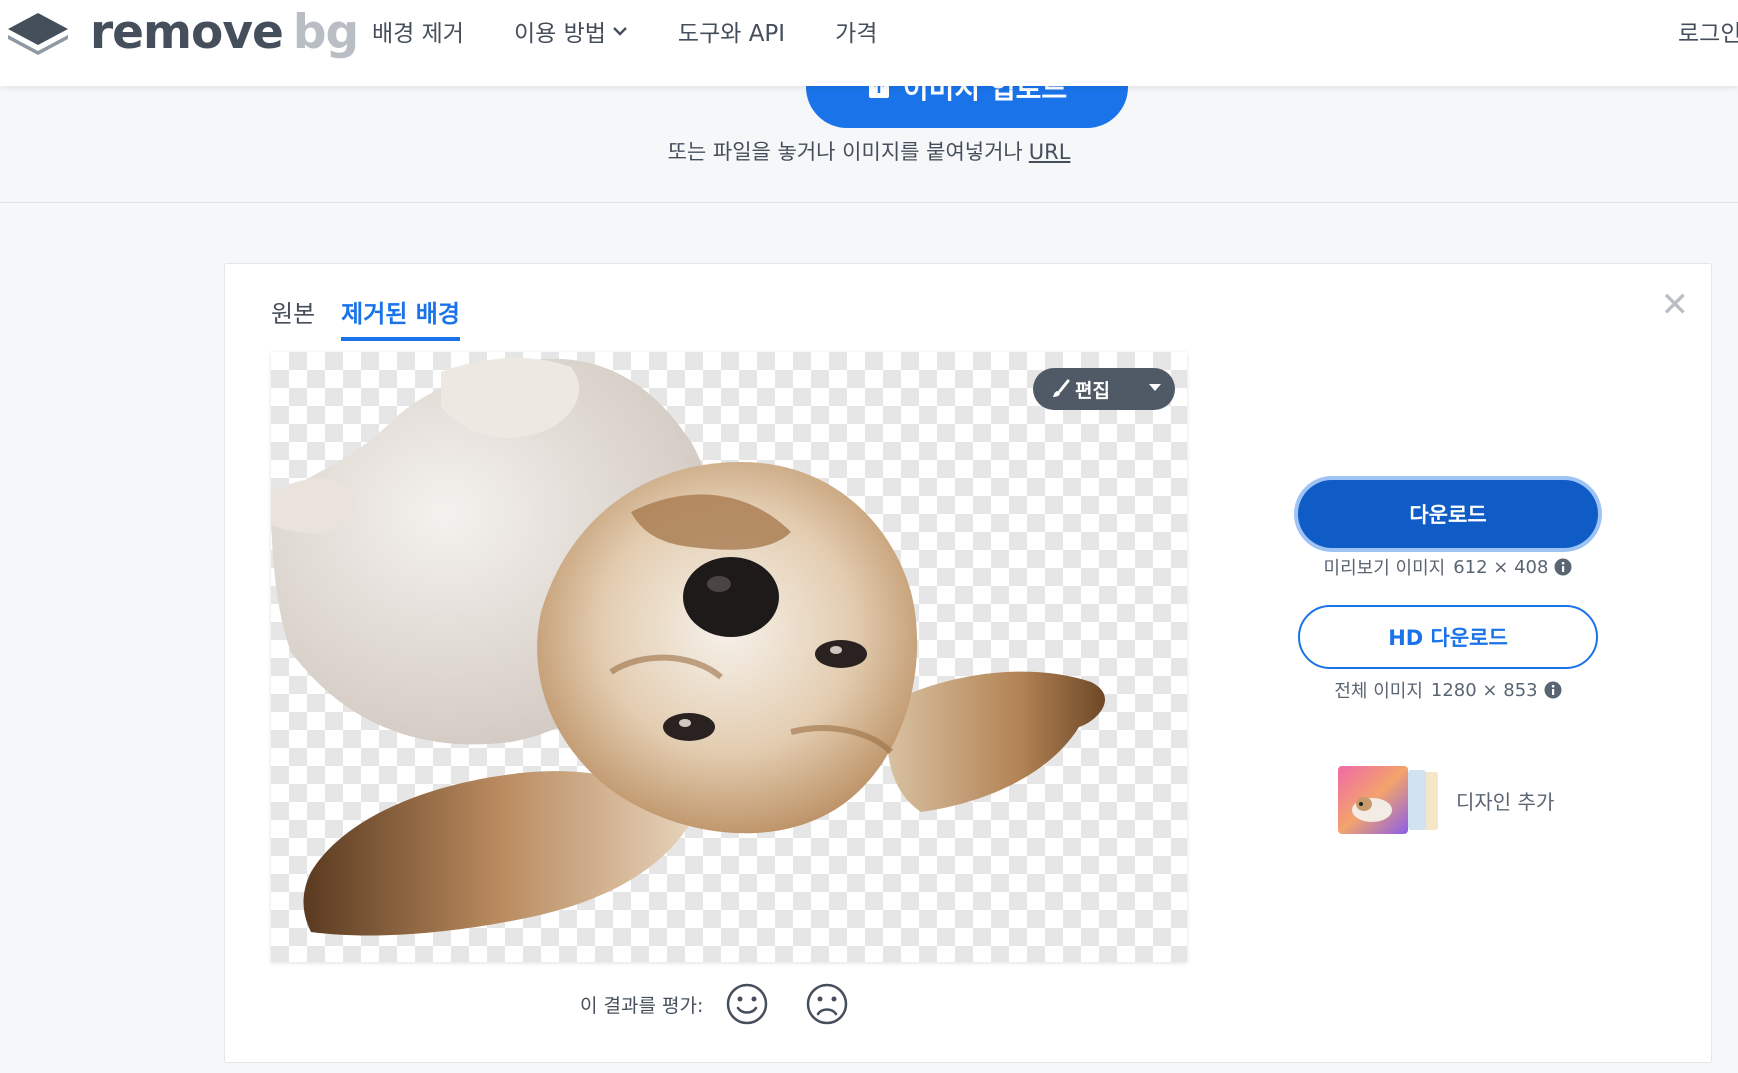 The width and height of the screenshot is (1738, 1073). I want to click on nav-item-label: 이용 방법, so click(559, 34).